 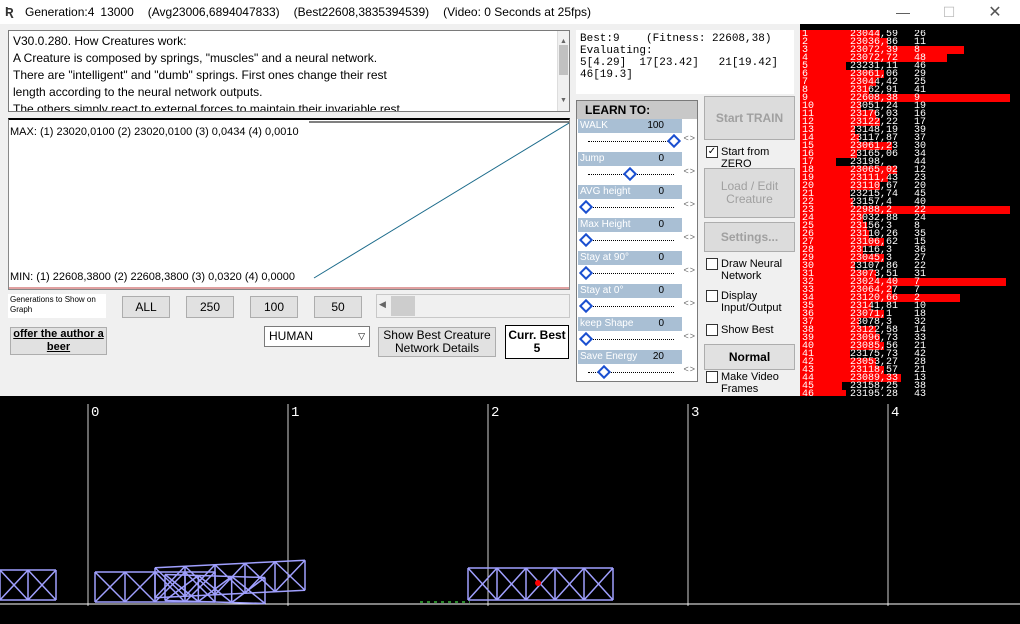 I want to click on gen-50-button: 50, so click(x=338, y=307).